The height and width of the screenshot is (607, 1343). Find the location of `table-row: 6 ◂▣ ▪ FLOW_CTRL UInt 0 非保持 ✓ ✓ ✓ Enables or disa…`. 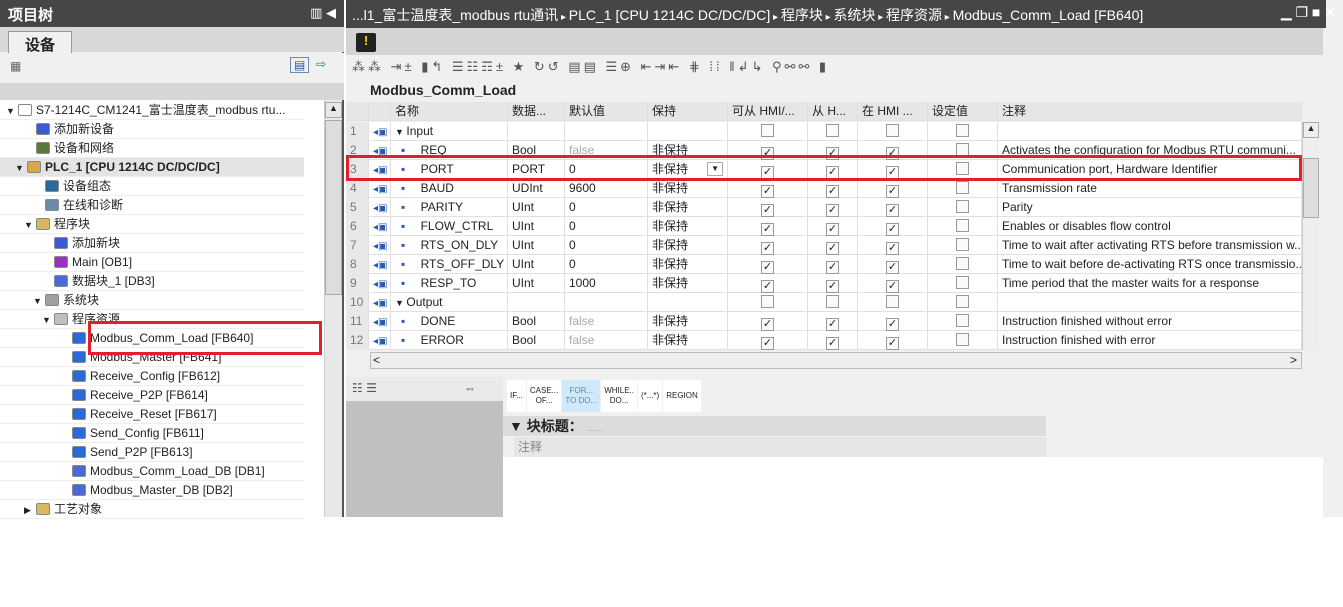

table-row: 6 ◂▣ ▪ FLOW_CTRL UInt 0 非保持 ✓ ✓ ✓ Enables or disa… is located at coordinates (824, 226).